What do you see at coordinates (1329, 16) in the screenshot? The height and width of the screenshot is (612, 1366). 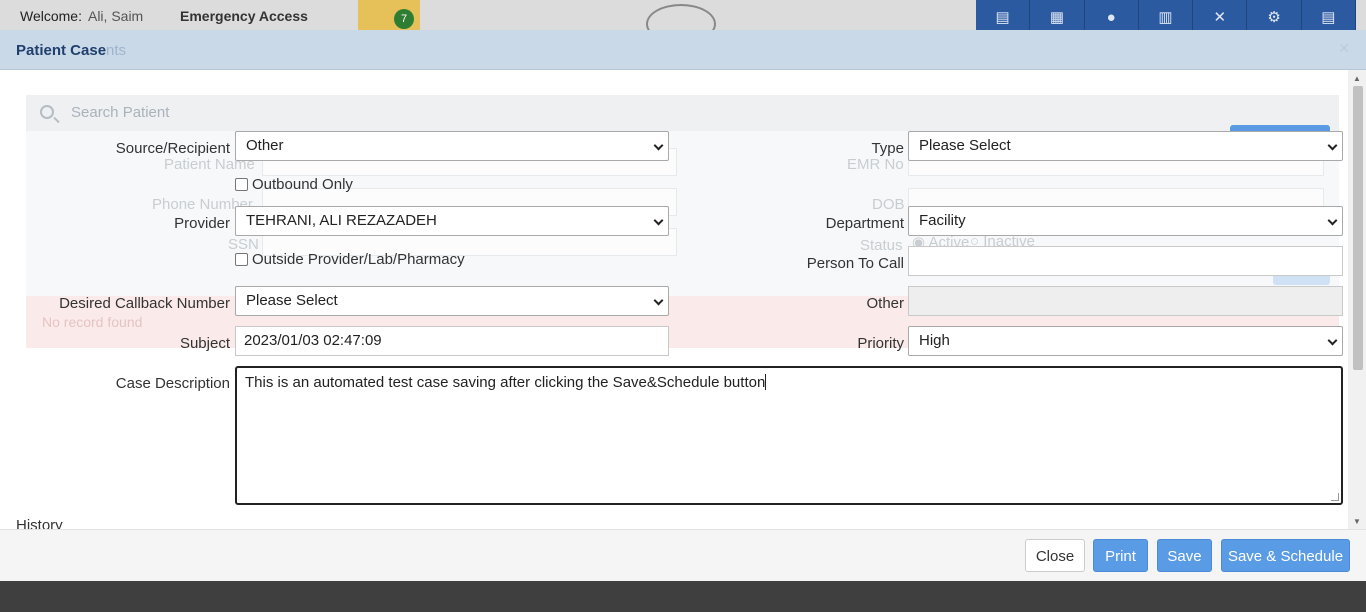 I see `reports-icon: ▤` at bounding box center [1329, 16].